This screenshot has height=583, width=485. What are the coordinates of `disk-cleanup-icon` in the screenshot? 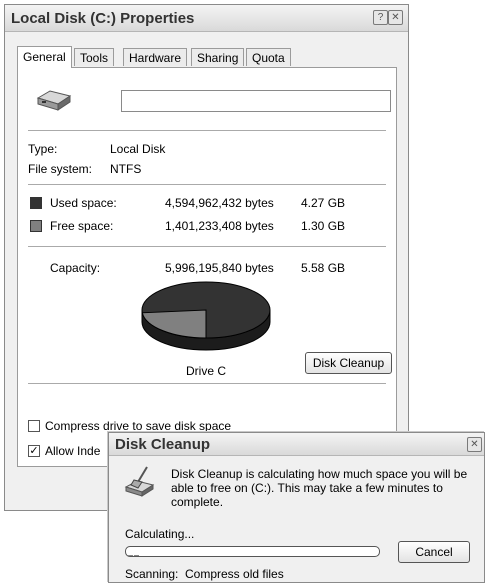 It's located at (139, 481).